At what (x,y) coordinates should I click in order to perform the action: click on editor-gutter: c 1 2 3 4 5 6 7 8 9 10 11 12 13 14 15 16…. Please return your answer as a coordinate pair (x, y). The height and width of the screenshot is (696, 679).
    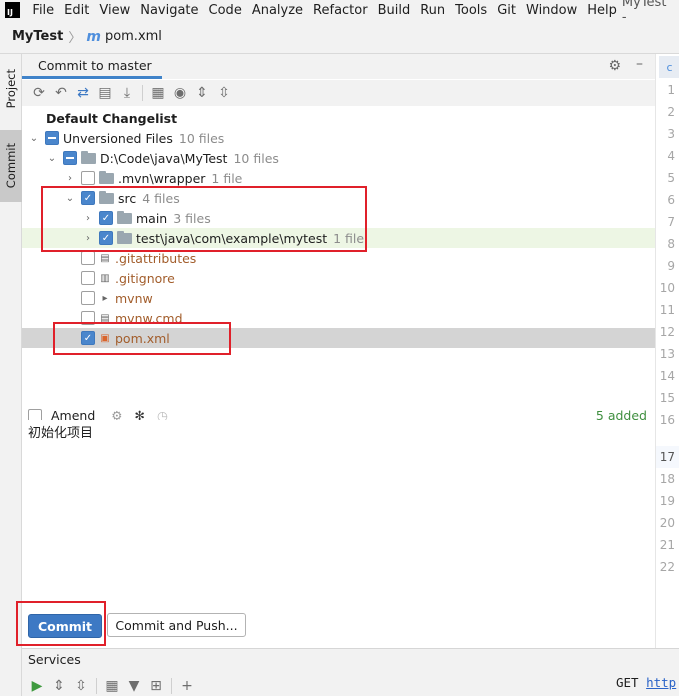
    Looking at the image, I should click on (667, 359).